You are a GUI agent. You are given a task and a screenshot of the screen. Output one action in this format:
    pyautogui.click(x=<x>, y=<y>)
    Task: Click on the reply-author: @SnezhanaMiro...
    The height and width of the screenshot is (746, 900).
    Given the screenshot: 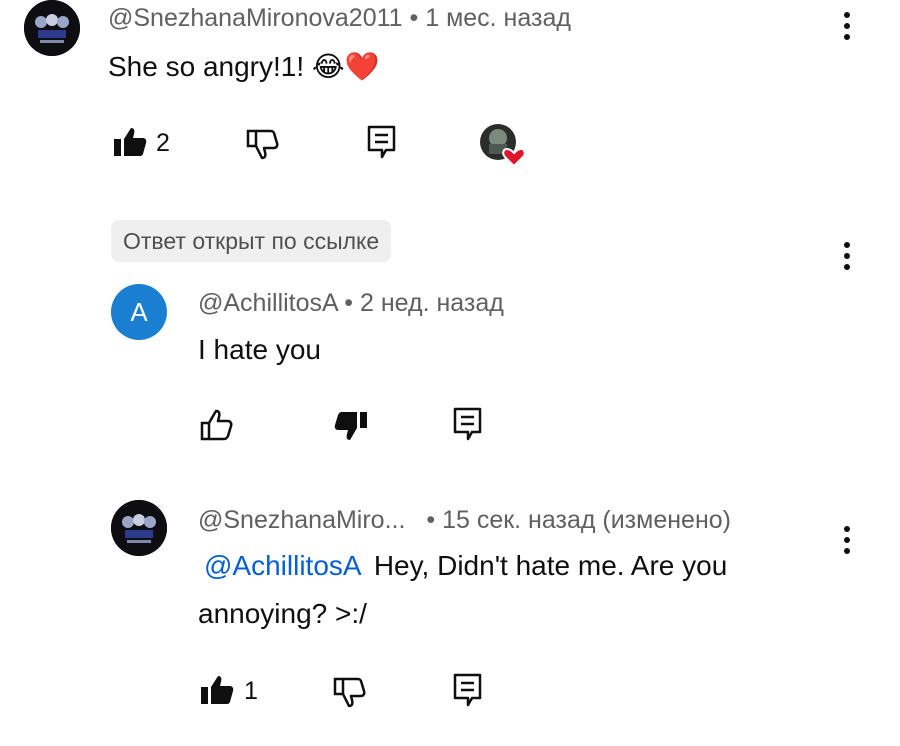 What is the action you would take?
    pyautogui.click(x=301, y=520)
    